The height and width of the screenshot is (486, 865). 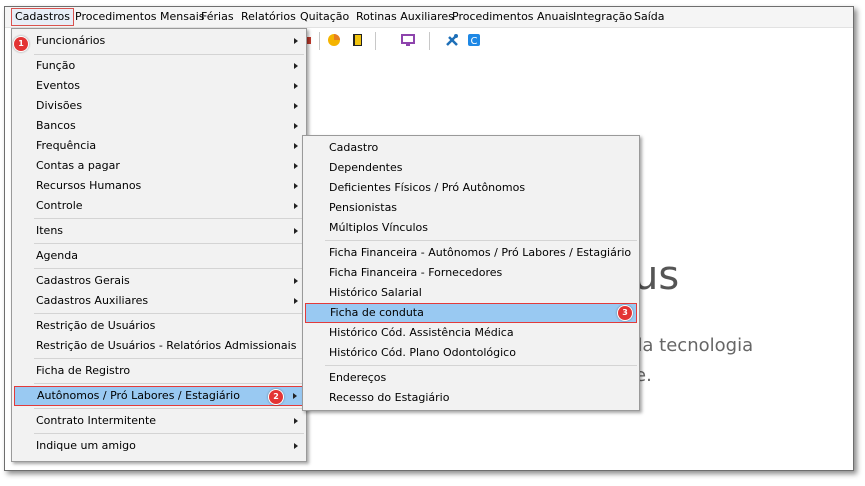 What do you see at coordinates (159, 86) in the screenshot?
I see `menu-item-eventos: Eventos` at bounding box center [159, 86].